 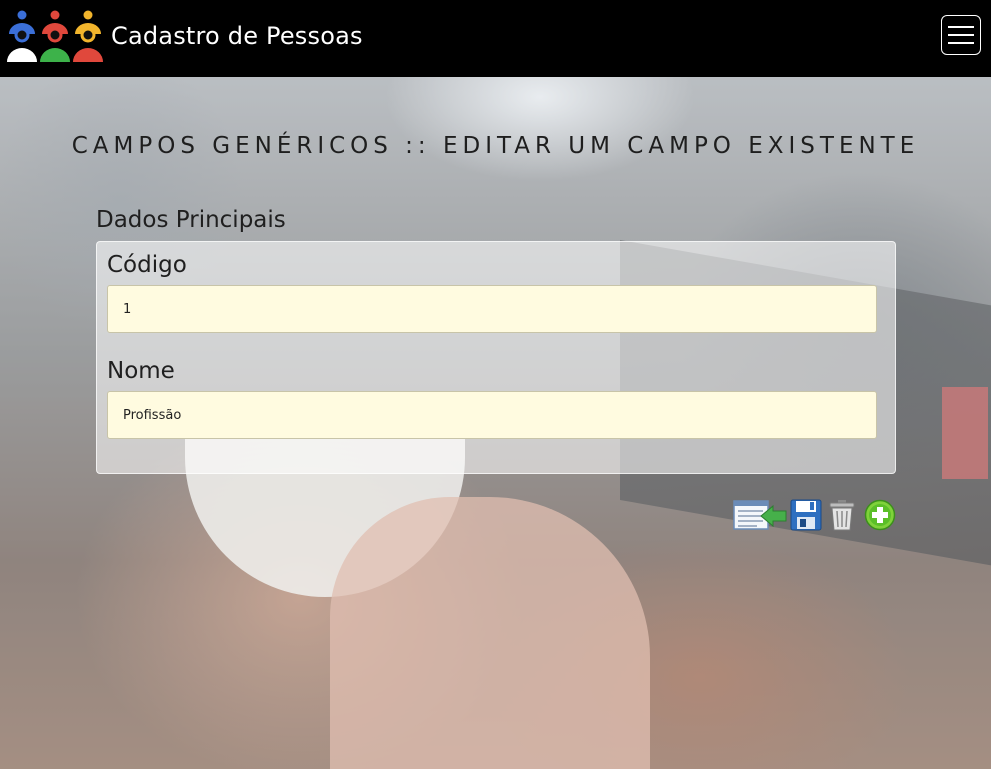 I want to click on nome-label: Nome, so click(x=141, y=371).